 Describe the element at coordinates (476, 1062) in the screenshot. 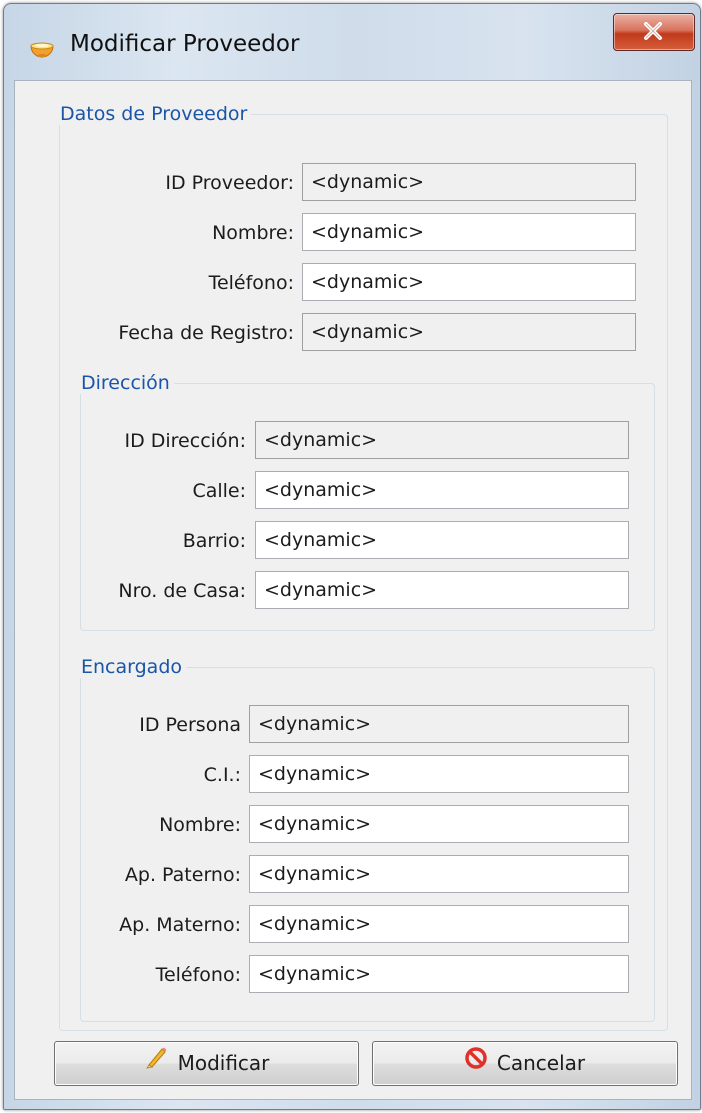

I see `cancel-icon` at that location.